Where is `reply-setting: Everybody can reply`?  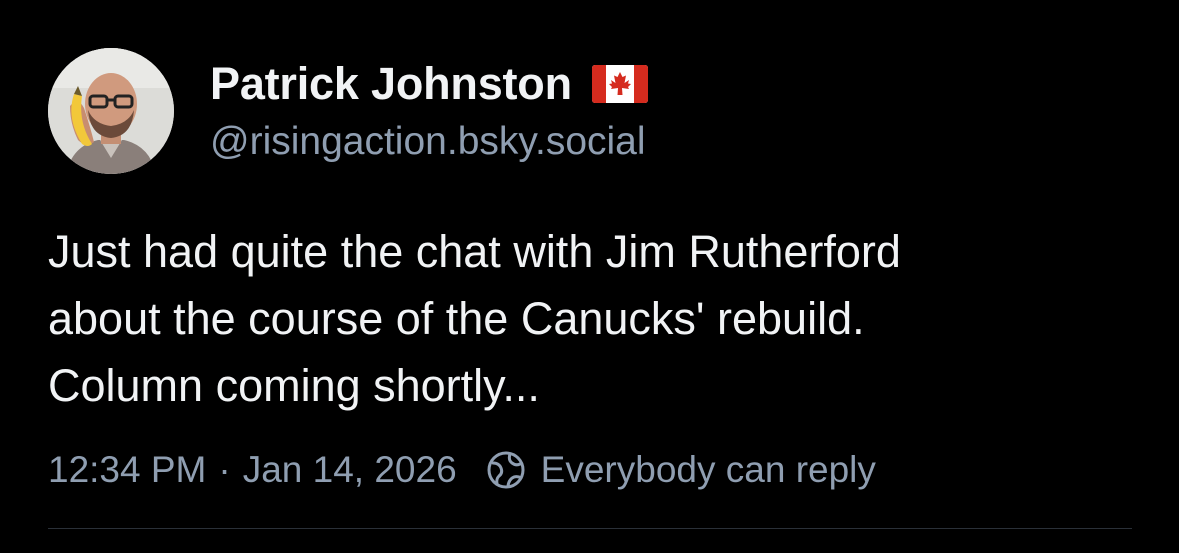 reply-setting: Everybody can reply is located at coordinates (680, 470).